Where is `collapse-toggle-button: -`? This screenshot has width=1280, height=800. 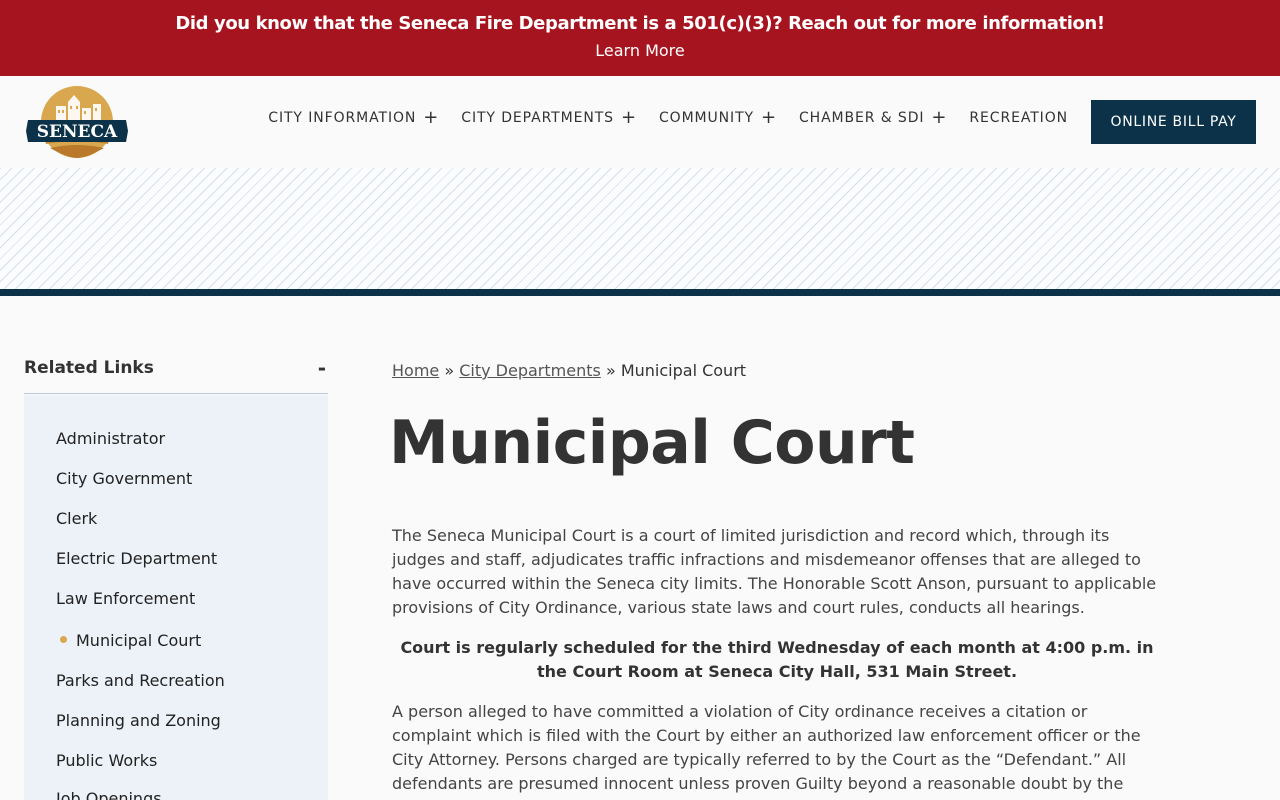
collapse-toggle-button: - is located at coordinates (322, 368).